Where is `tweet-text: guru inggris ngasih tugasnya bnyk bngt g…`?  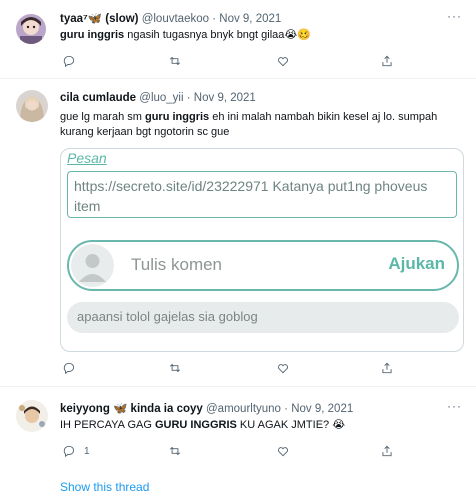 tweet-text: guru inggris ngasih tugasnya bnyk bngt g… is located at coordinates (259, 35).